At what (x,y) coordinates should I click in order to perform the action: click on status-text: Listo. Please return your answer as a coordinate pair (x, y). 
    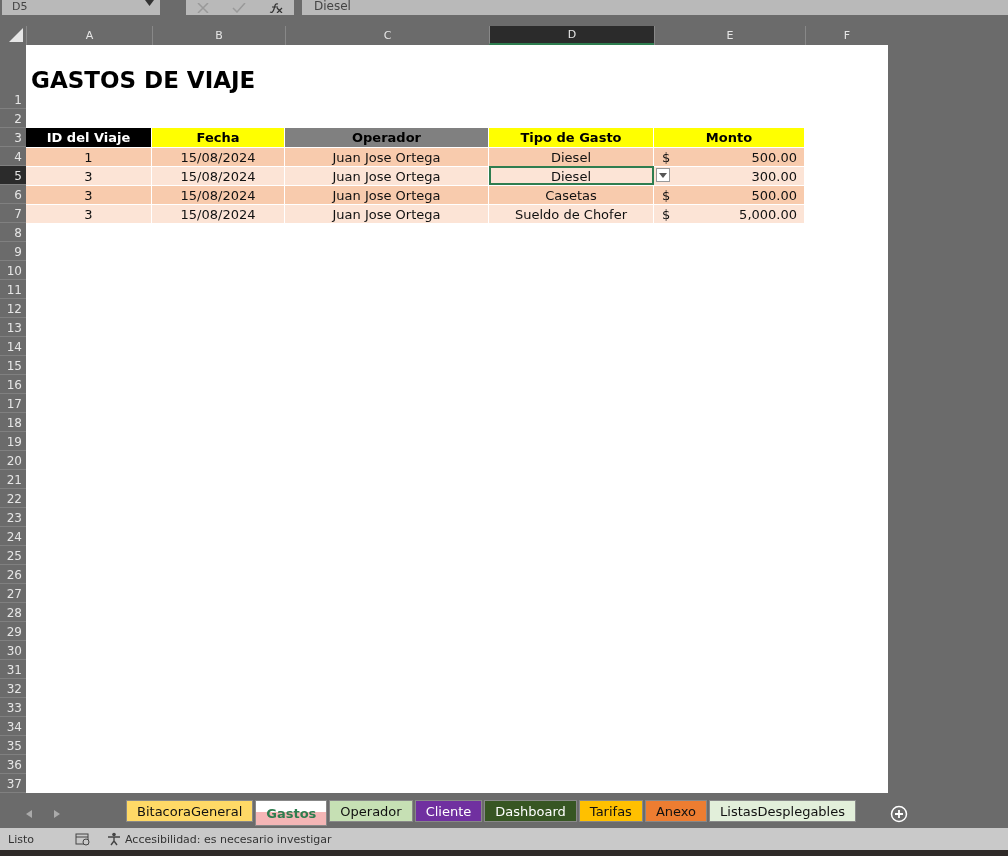
    Looking at the image, I should click on (21, 839).